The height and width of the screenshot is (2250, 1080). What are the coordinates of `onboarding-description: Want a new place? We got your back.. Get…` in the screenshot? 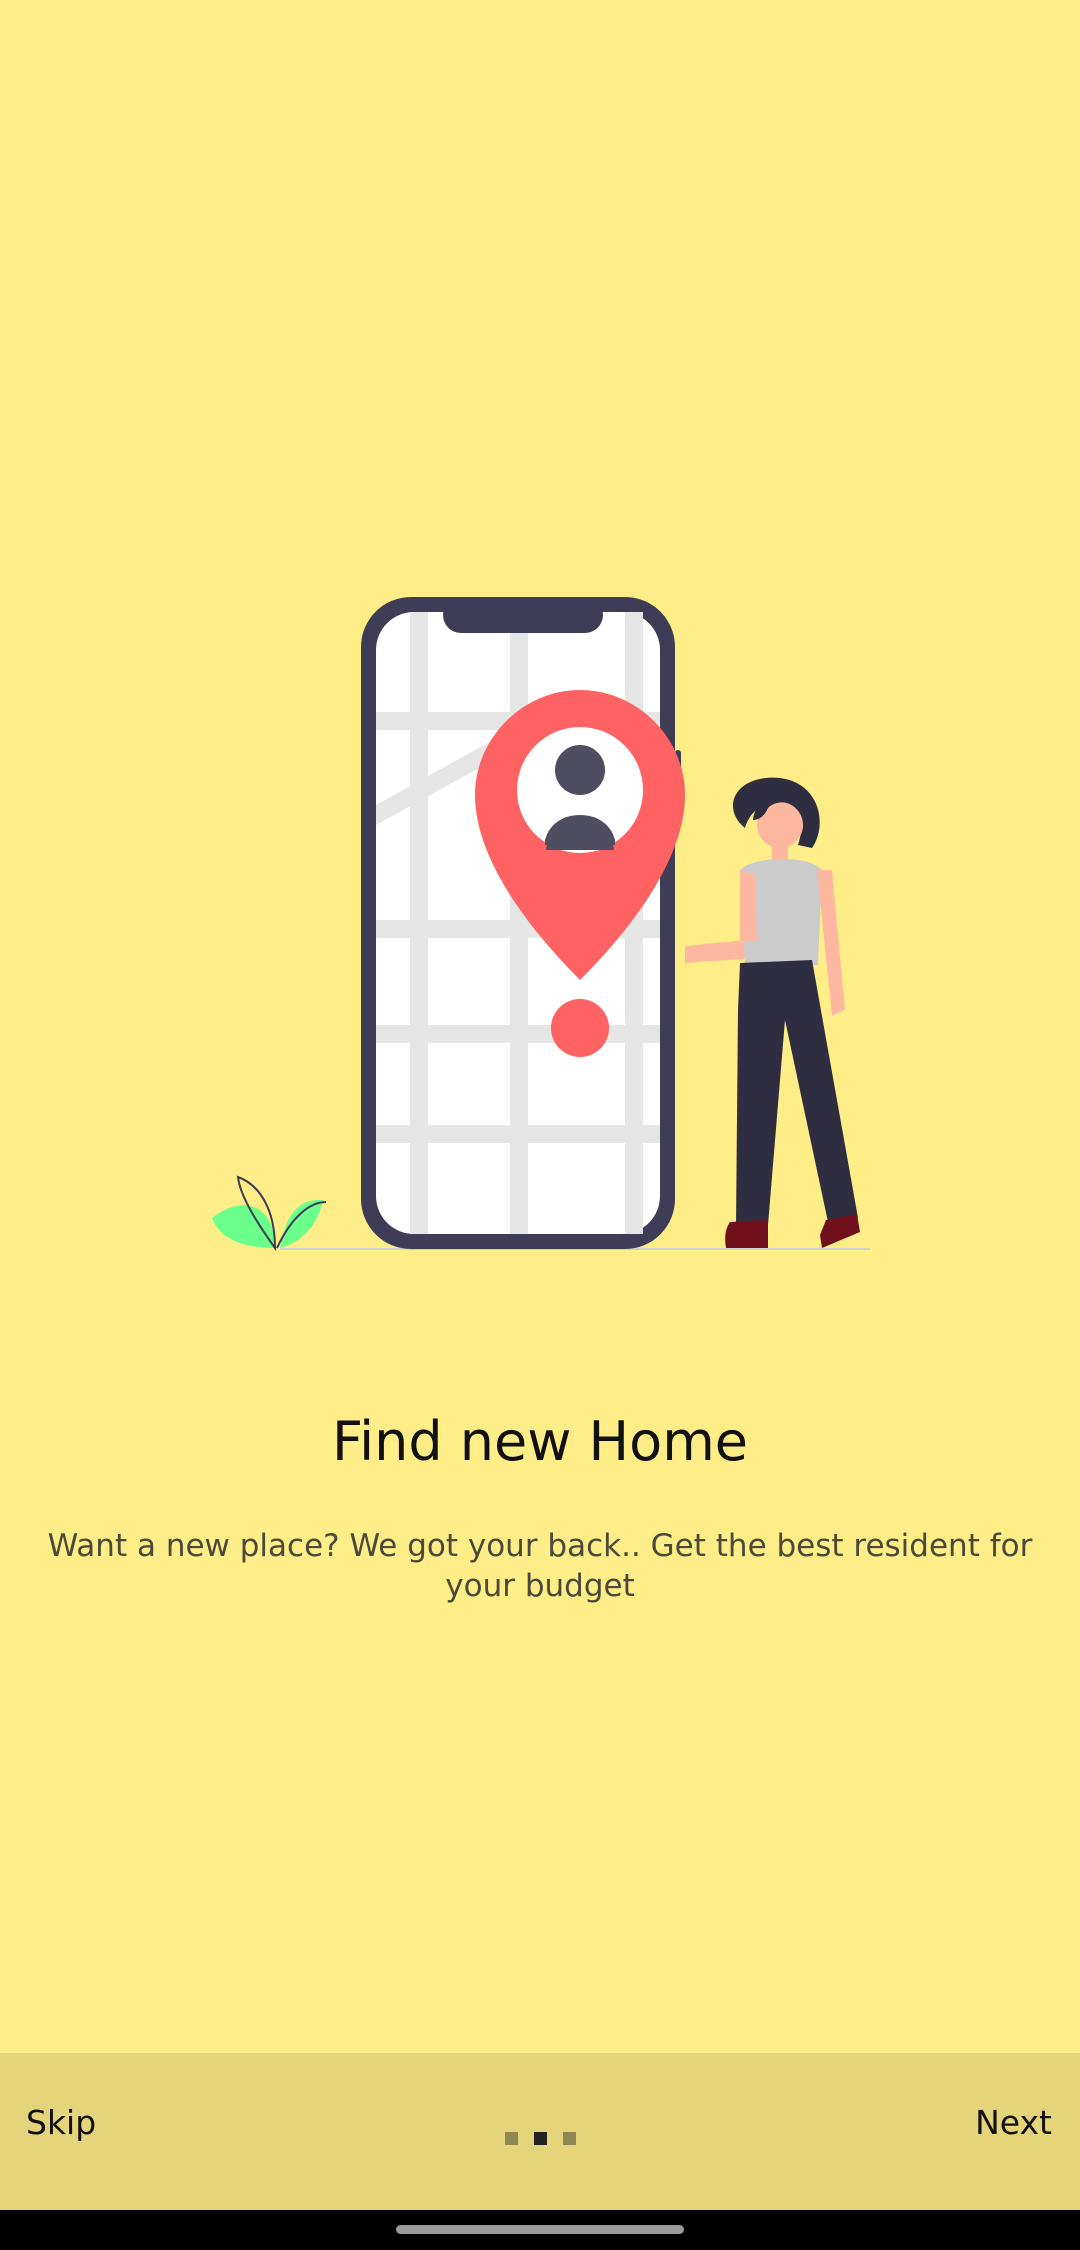 It's located at (540, 1566).